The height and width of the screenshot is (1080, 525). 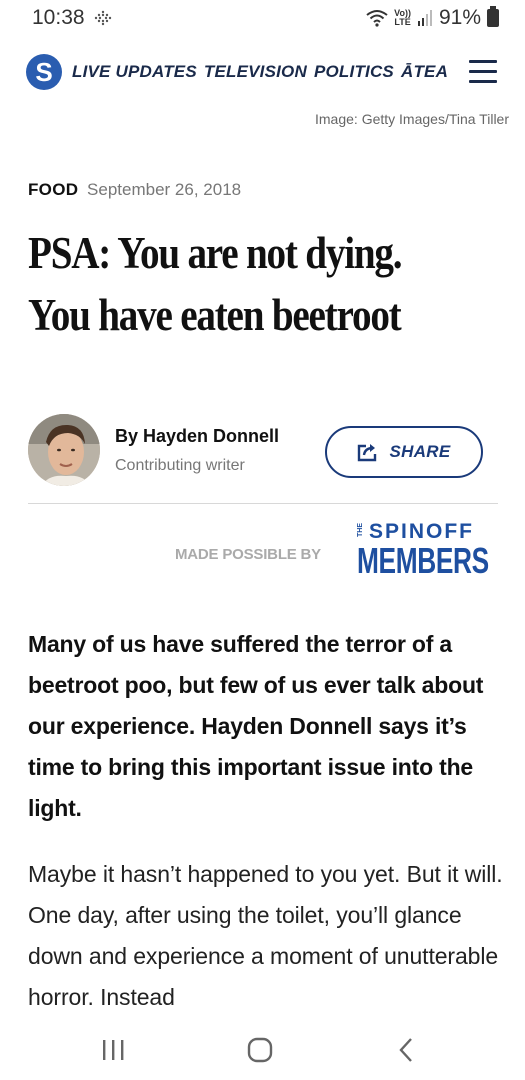 What do you see at coordinates (64, 450) in the screenshot?
I see `author-avatar` at bounding box center [64, 450].